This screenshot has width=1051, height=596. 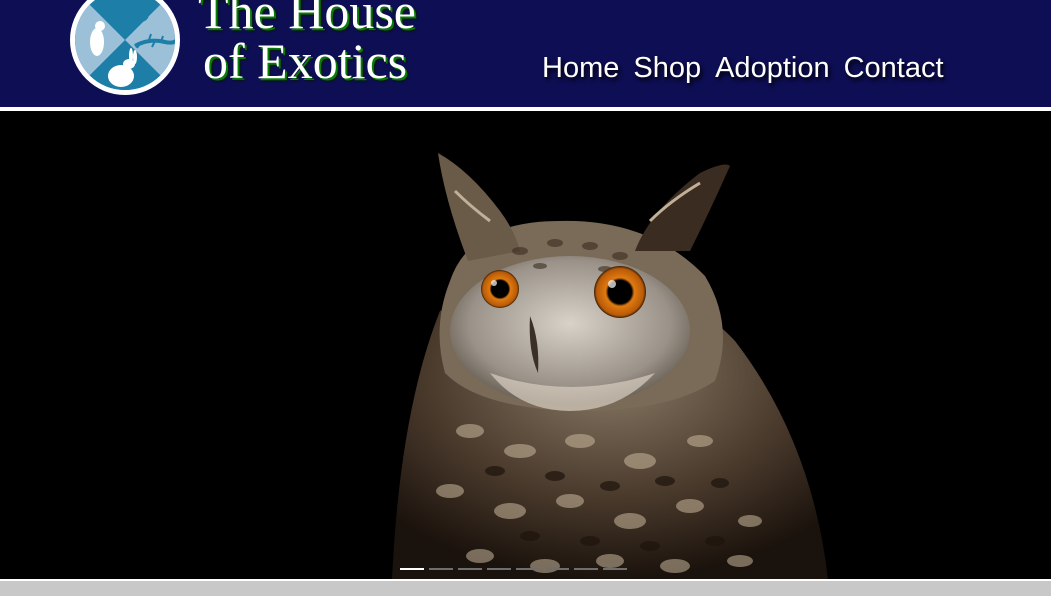 What do you see at coordinates (667, 68) in the screenshot?
I see `nav-shop-link: Shop` at bounding box center [667, 68].